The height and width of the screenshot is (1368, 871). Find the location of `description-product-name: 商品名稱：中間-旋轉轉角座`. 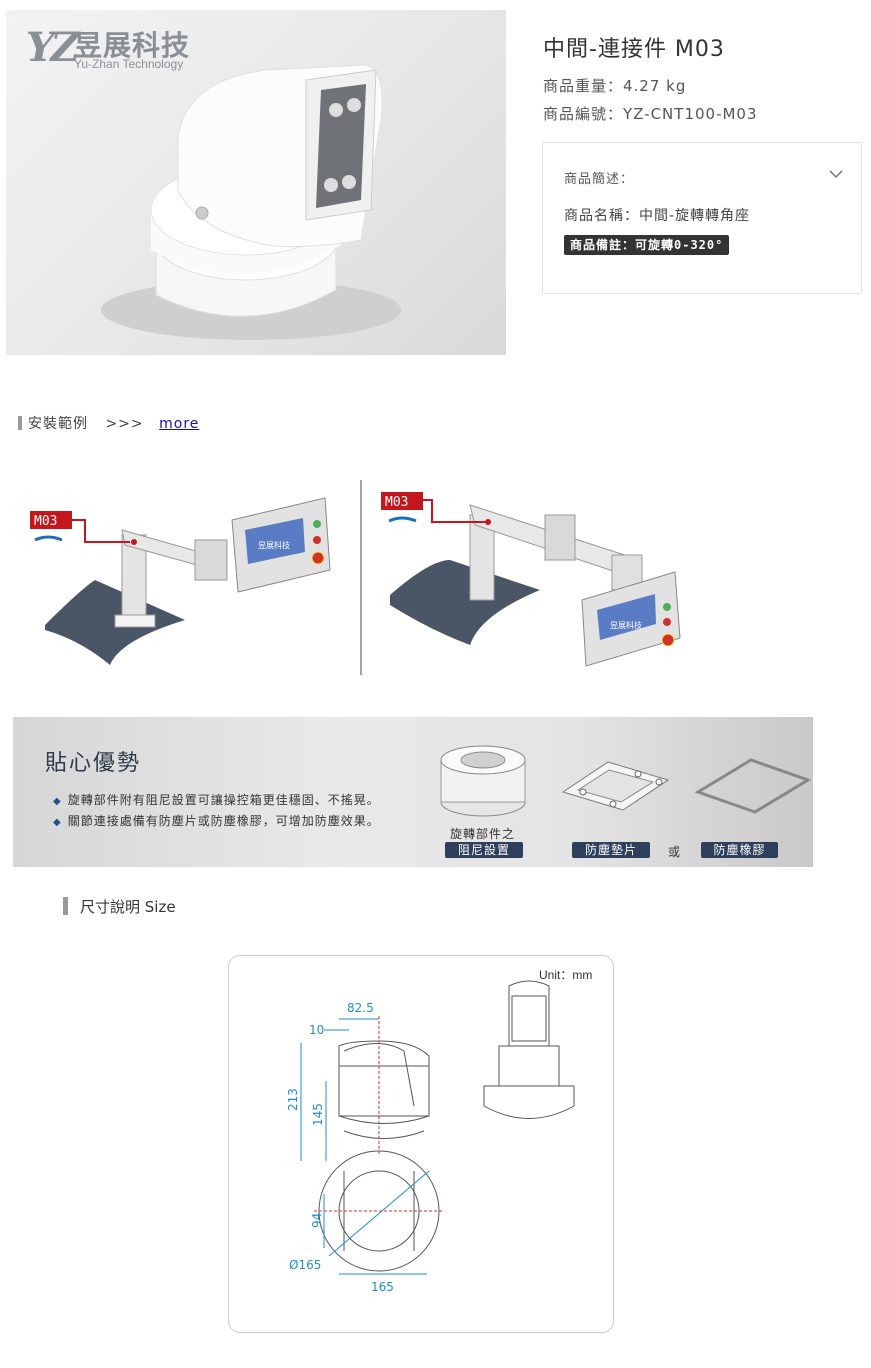

description-product-name: 商品名稱：中間-旋轉轉角座 is located at coordinates (657, 216).